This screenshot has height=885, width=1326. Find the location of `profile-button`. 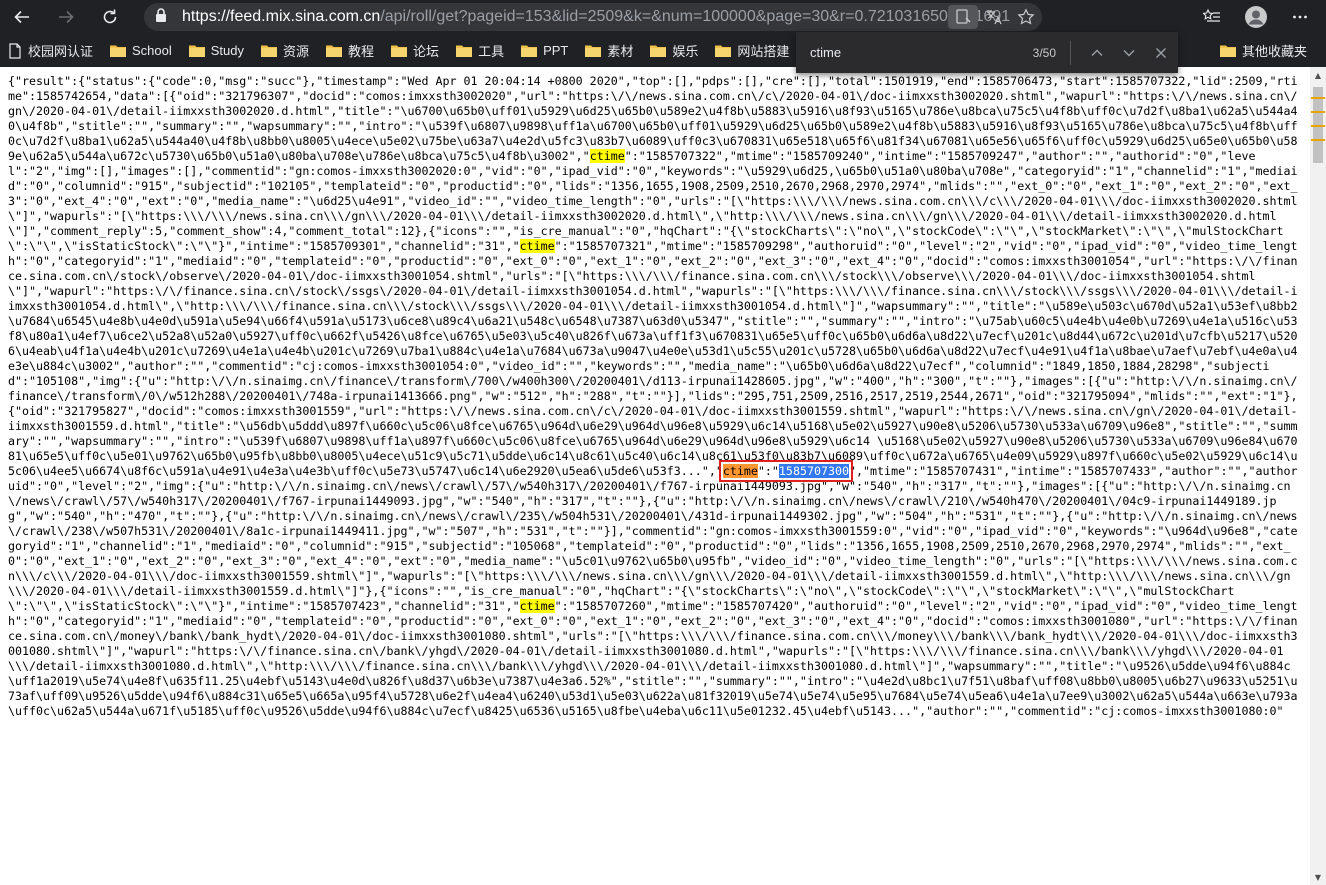

profile-button is located at coordinates (1256, 17).